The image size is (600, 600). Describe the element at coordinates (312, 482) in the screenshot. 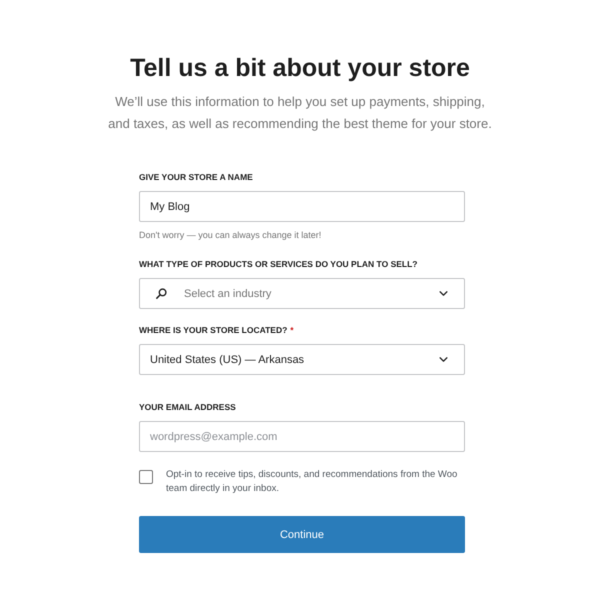

I see `opt-in-label: Opt-in to receive tips, discounts, and recommendations from the Woo team directly in your inbox.` at that location.